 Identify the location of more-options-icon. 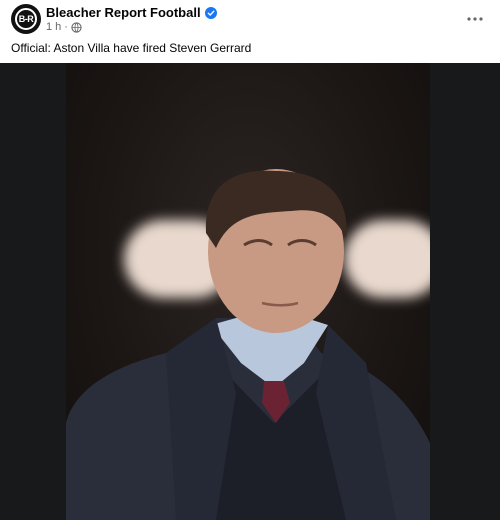
(475, 19).